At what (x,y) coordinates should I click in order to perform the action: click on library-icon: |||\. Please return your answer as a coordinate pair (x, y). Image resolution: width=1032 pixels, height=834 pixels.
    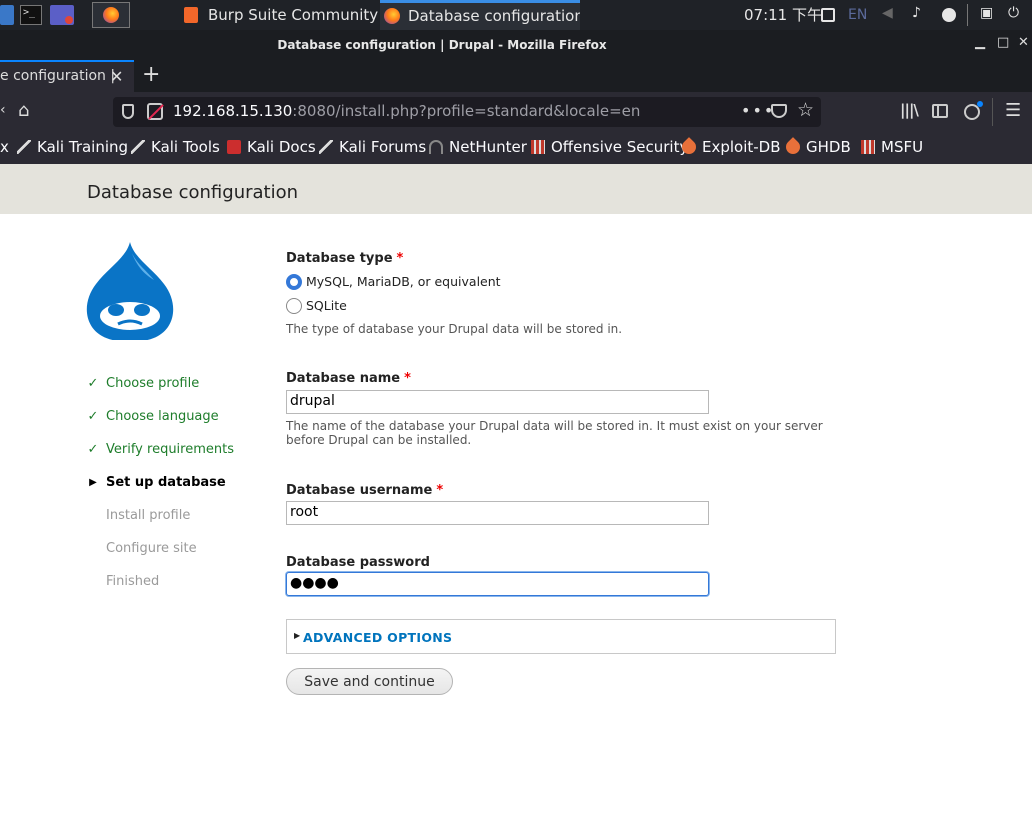
    Looking at the image, I should click on (909, 110).